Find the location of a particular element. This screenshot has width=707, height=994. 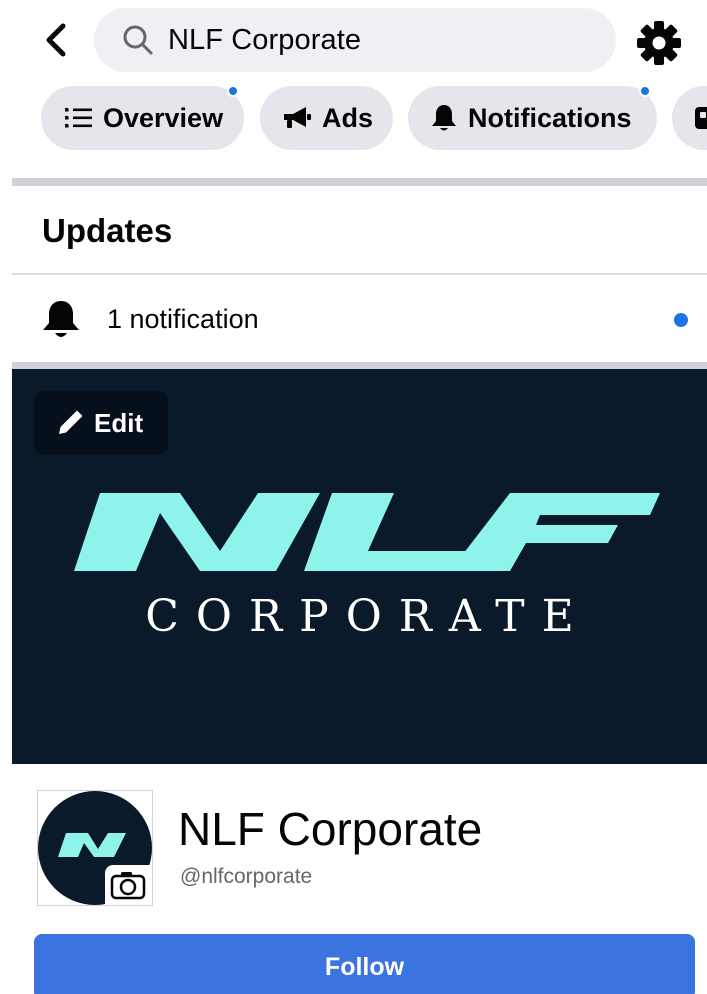

partially-visible-tab-icon is located at coordinates (700, 118).